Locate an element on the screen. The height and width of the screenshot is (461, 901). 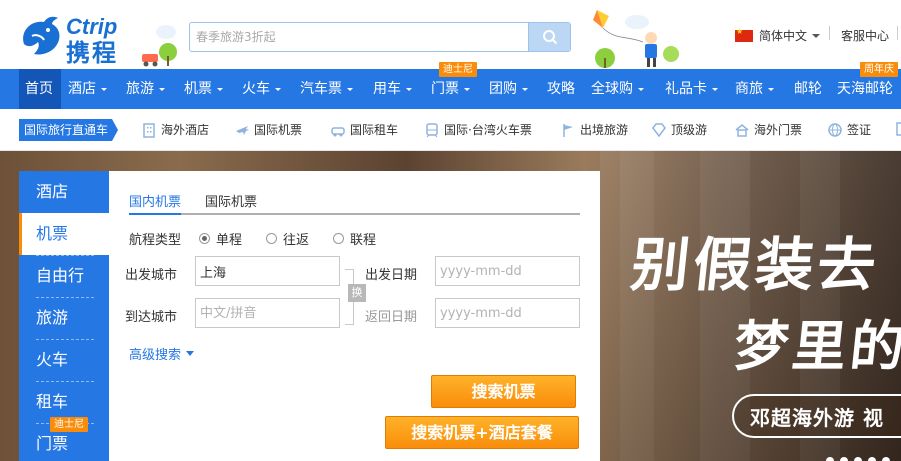
subnav-item-3: 国际·台湾火车票 is located at coordinates (478, 130).